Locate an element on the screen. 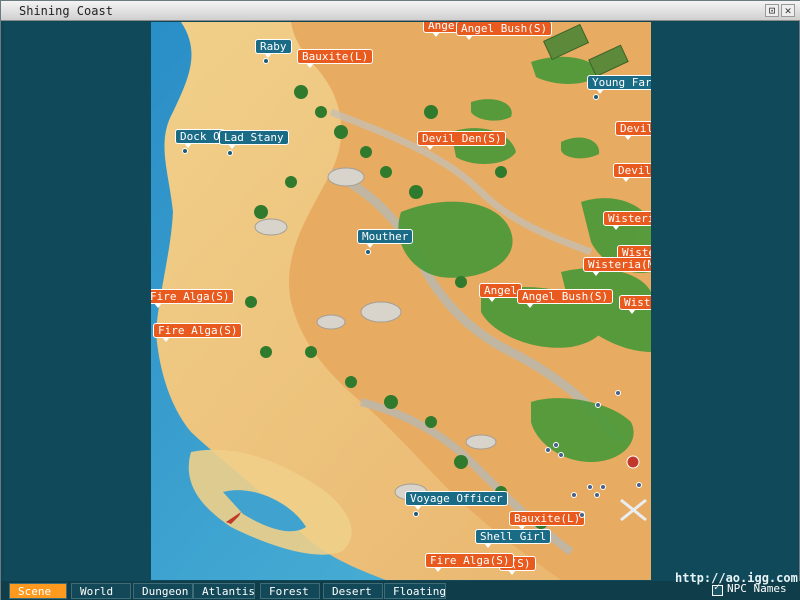  map-label: Mouther is located at coordinates (385, 238).